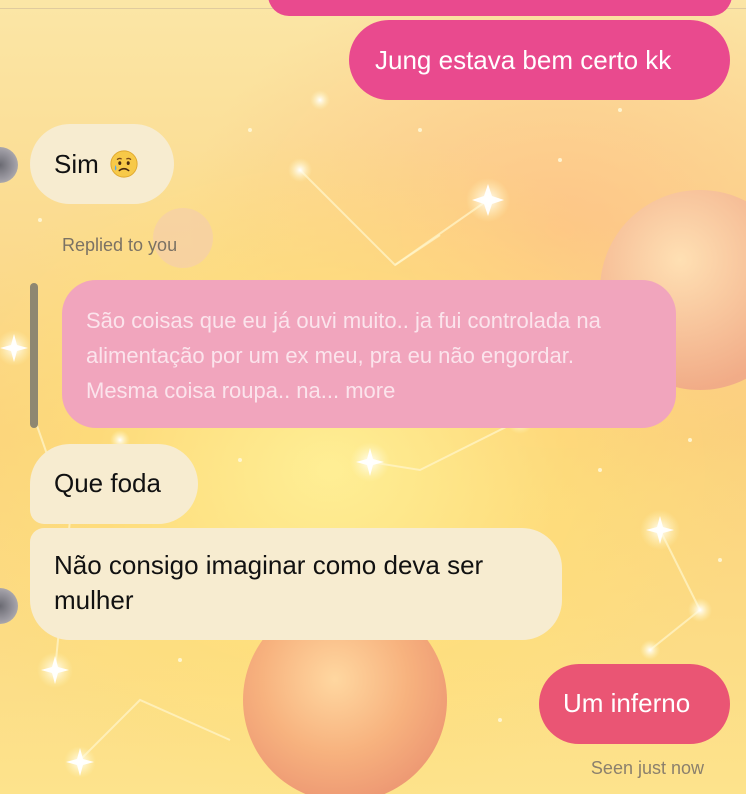  I want to click on message-text: Que foda, so click(107, 483).